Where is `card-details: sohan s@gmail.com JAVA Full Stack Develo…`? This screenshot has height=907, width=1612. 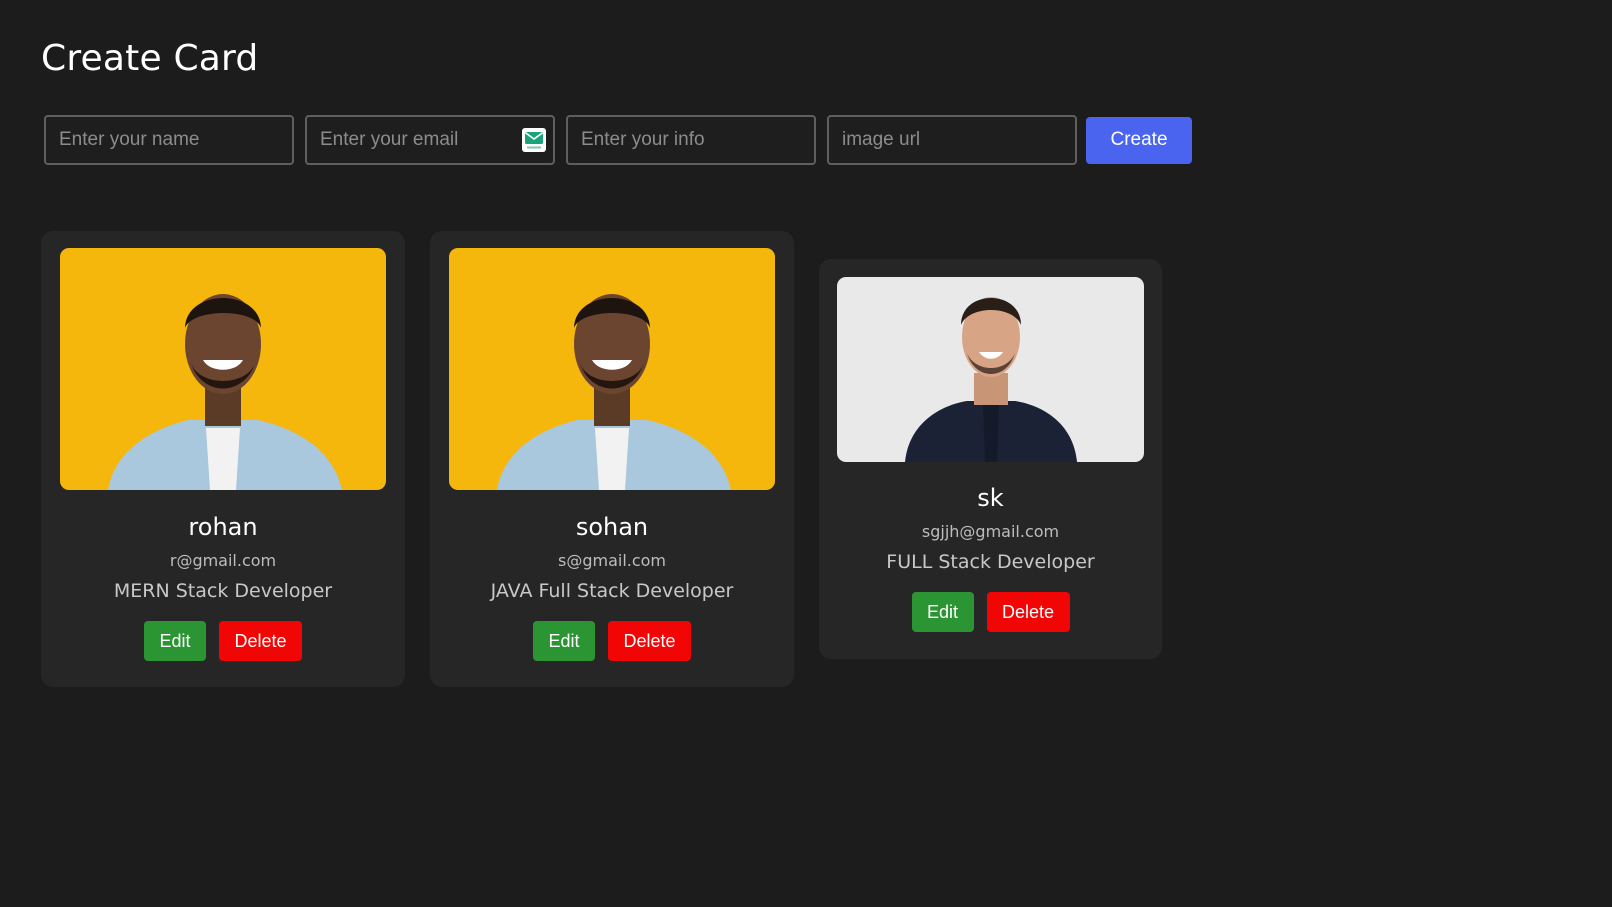 card-details: sohan s@gmail.com JAVA Full Stack Develo… is located at coordinates (612, 587).